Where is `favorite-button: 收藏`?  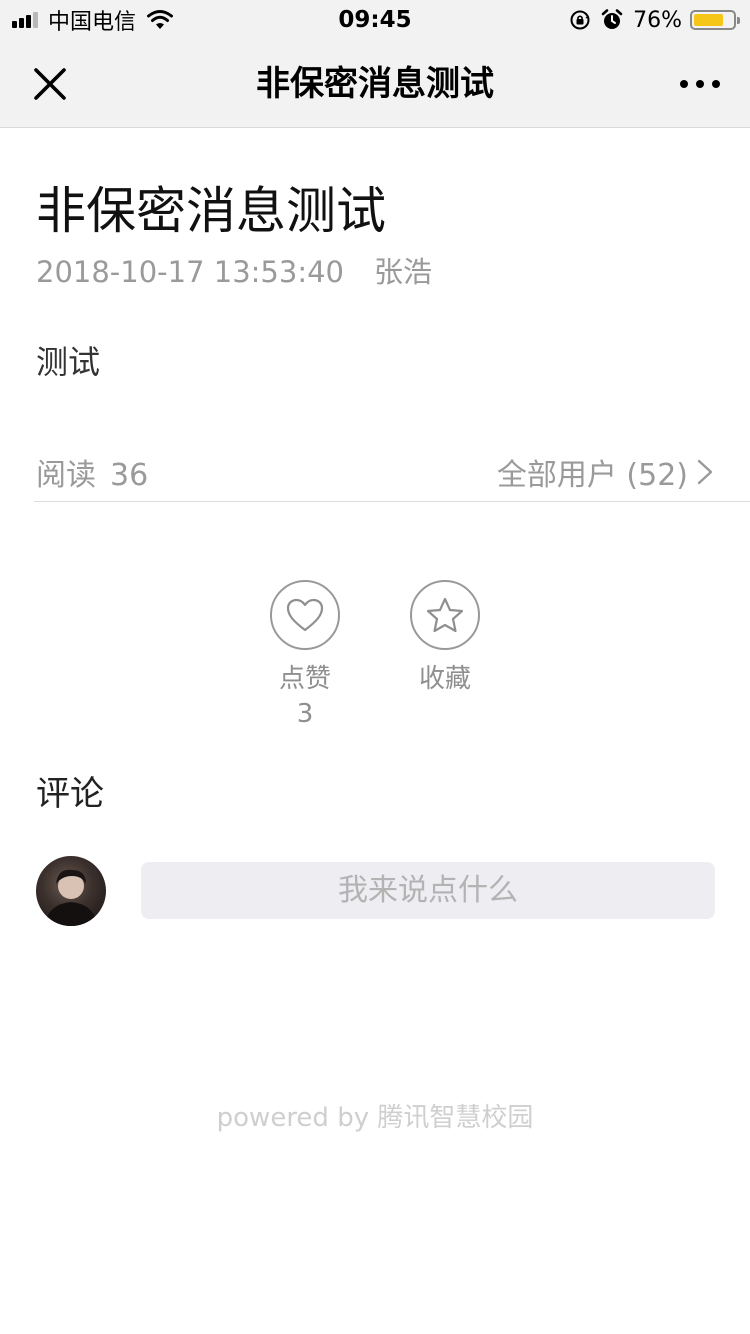
favorite-button: 收藏 is located at coordinates (445, 638).